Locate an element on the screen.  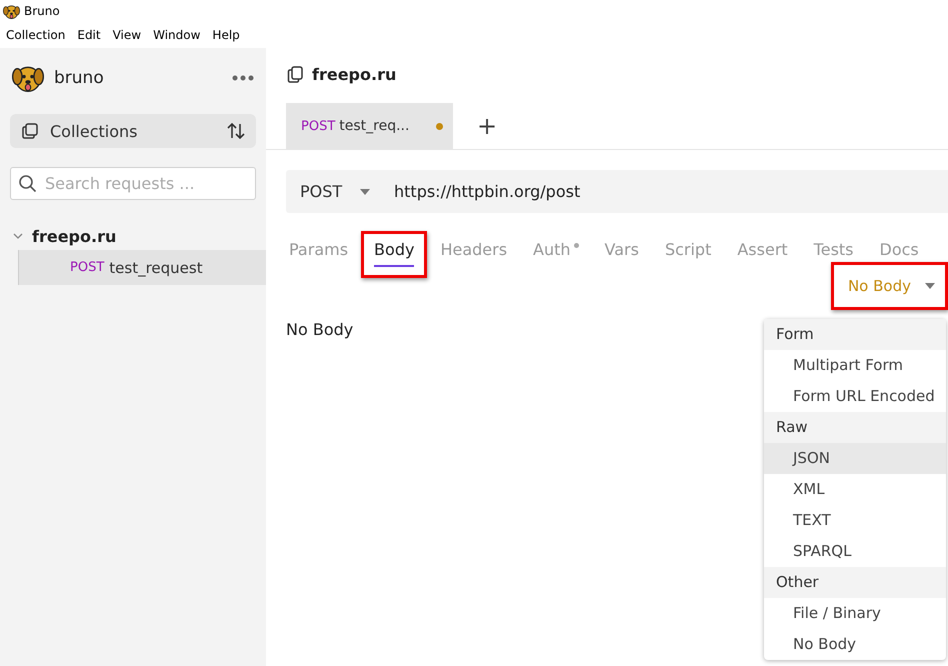
folder-item: freepo.ru is located at coordinates (133, 236).